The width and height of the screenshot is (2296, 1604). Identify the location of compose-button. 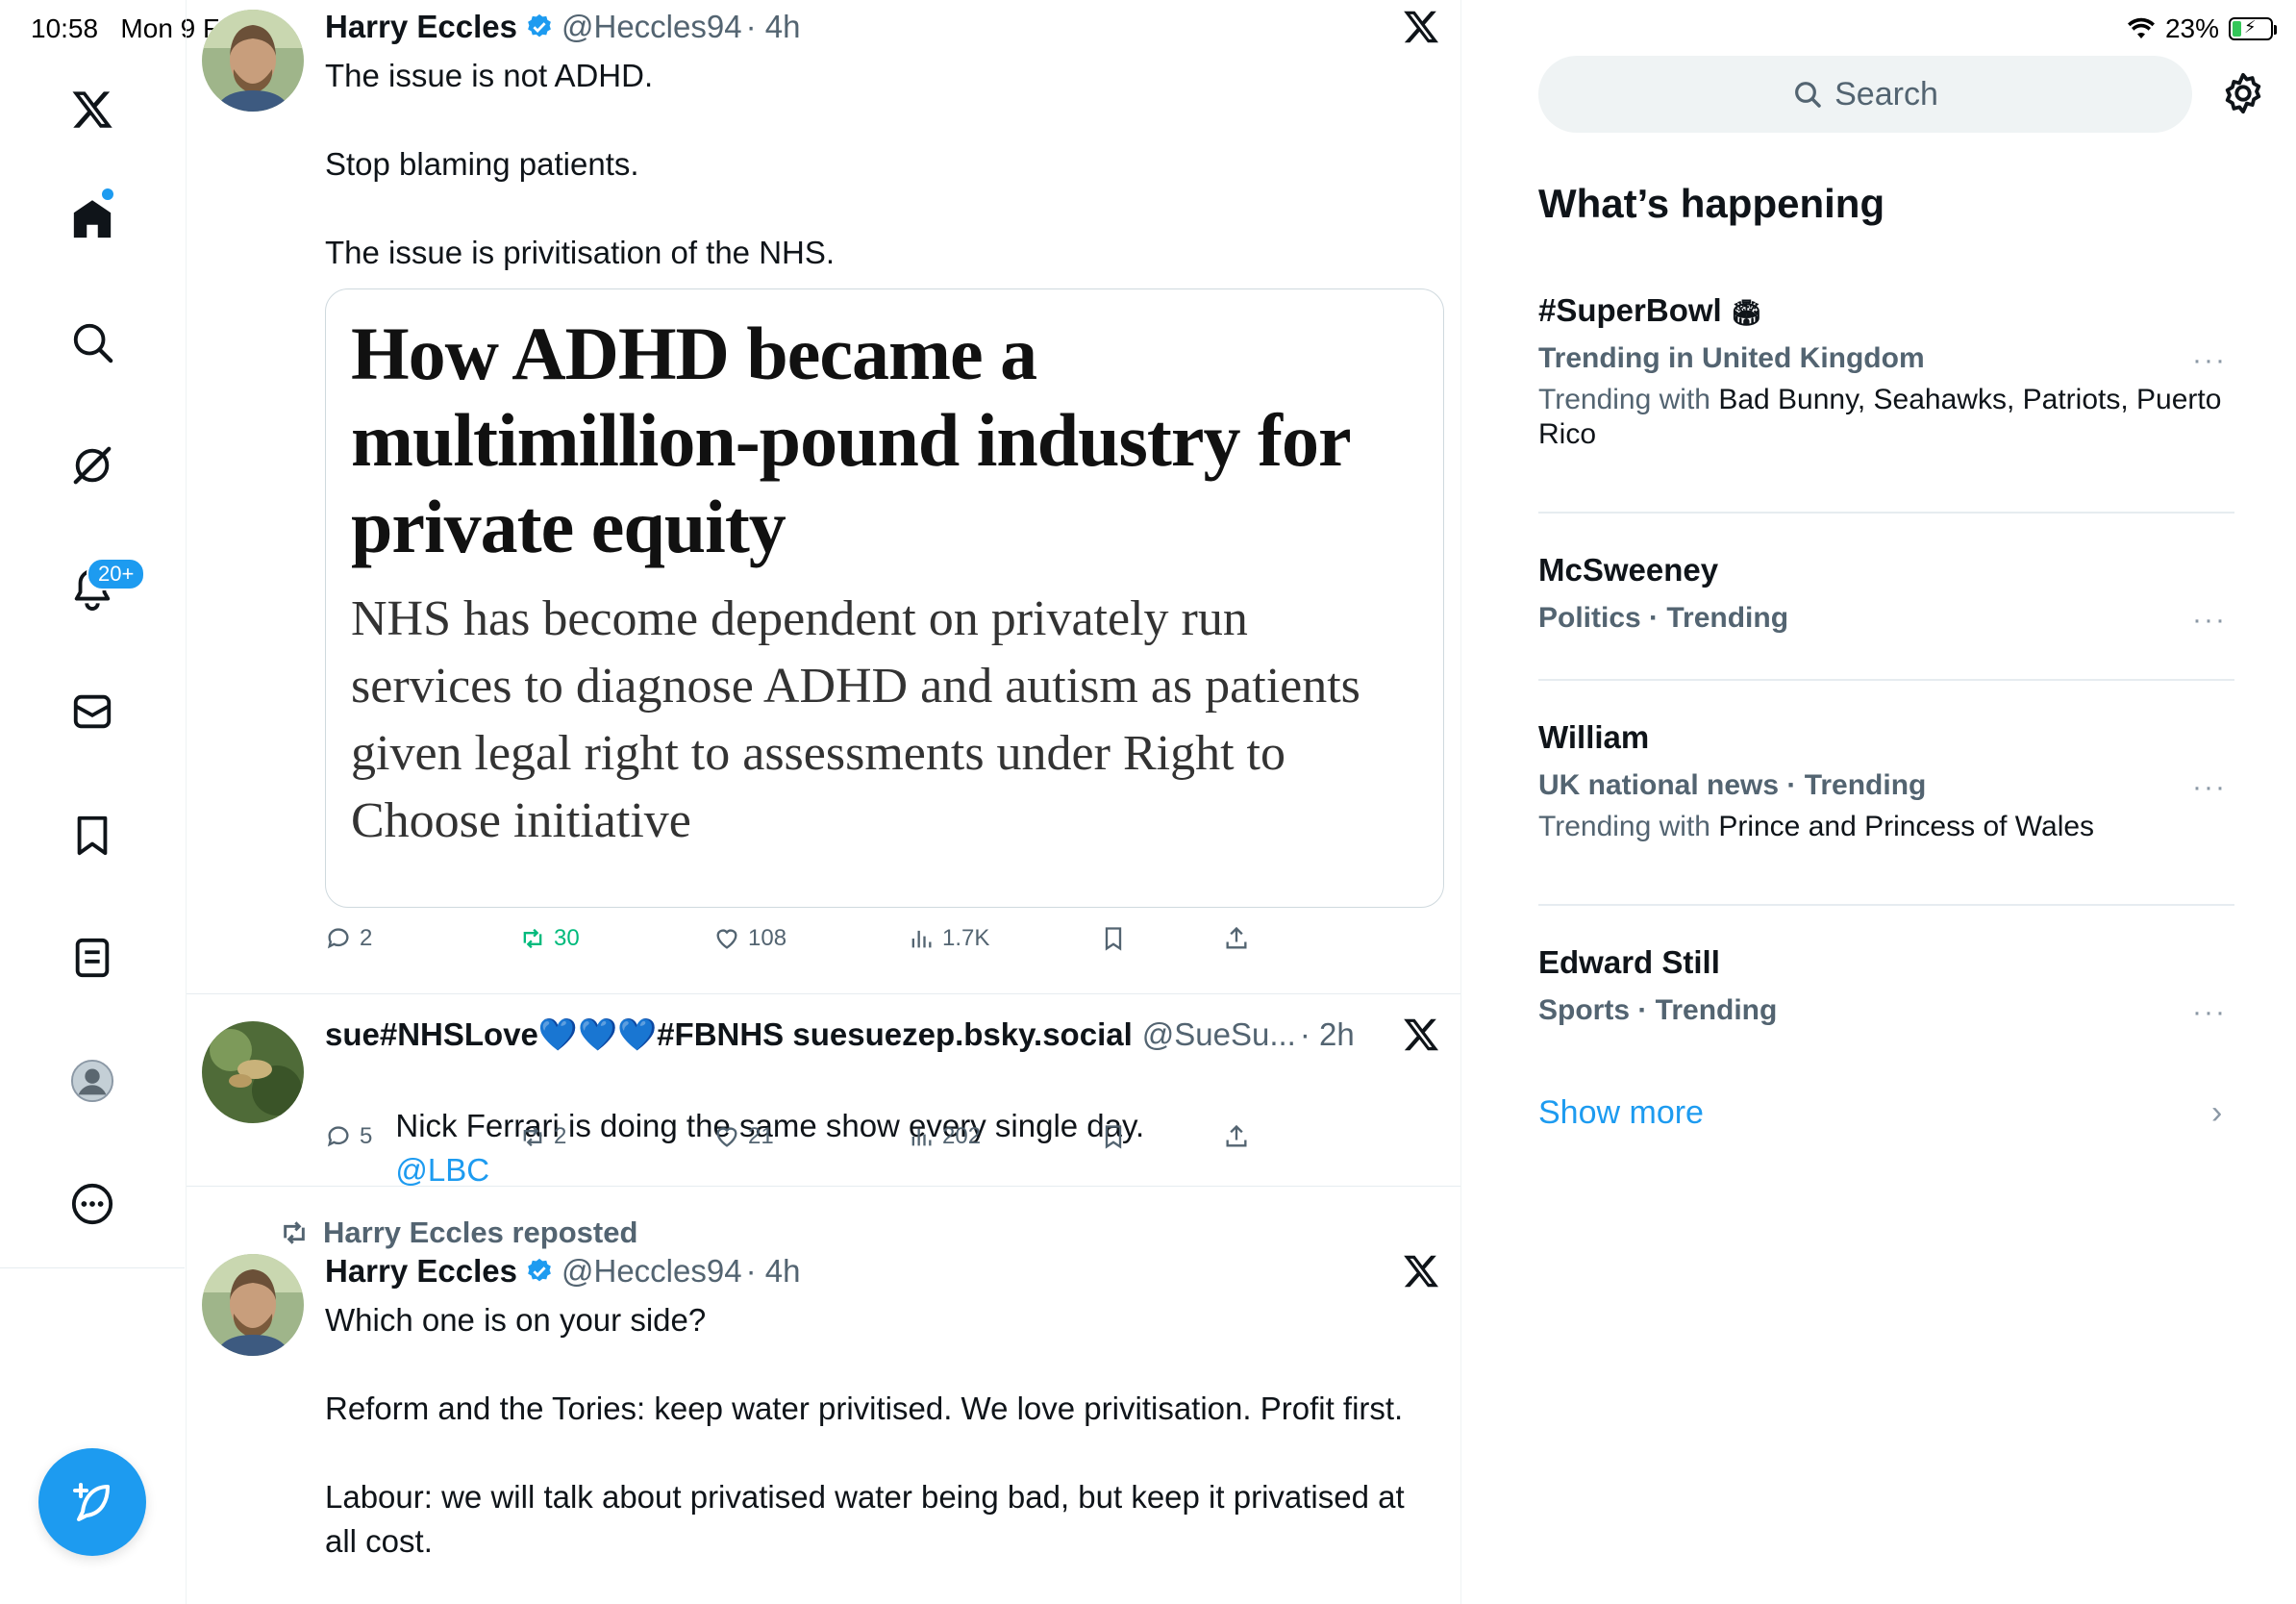
(92, 1502).